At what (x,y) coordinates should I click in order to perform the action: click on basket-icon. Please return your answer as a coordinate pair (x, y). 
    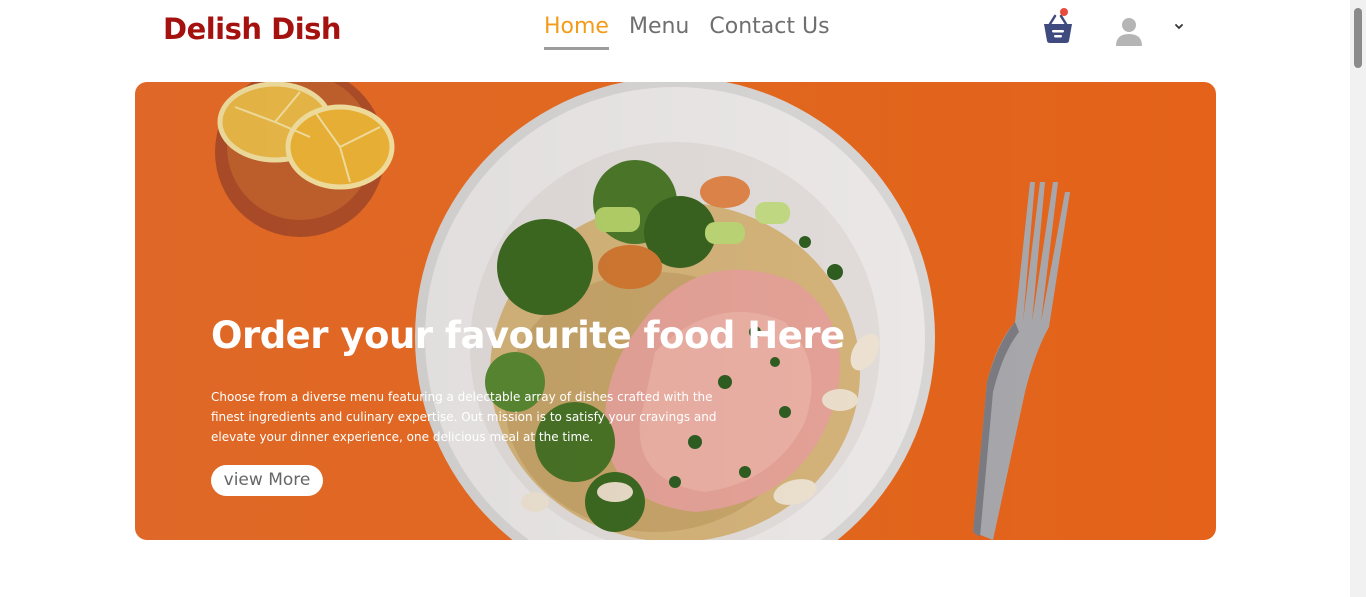
    Looking at the image, I should click on (1058, 27).